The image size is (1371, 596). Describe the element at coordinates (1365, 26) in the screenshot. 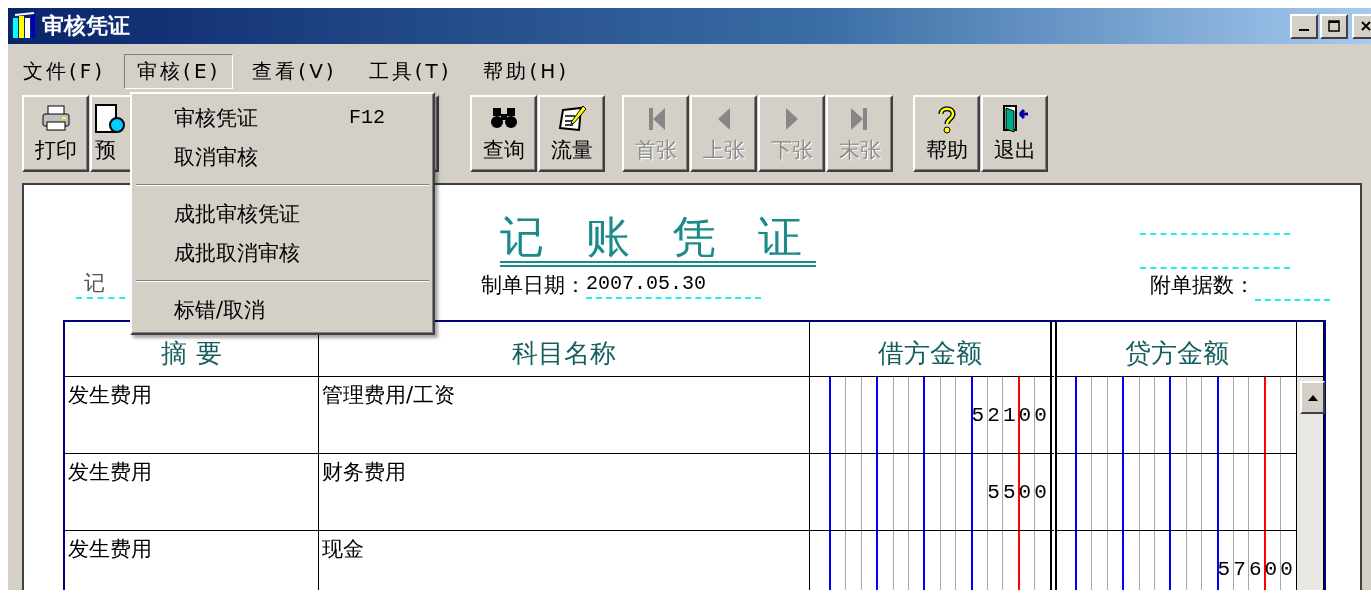

I see `close-icon` at that location.